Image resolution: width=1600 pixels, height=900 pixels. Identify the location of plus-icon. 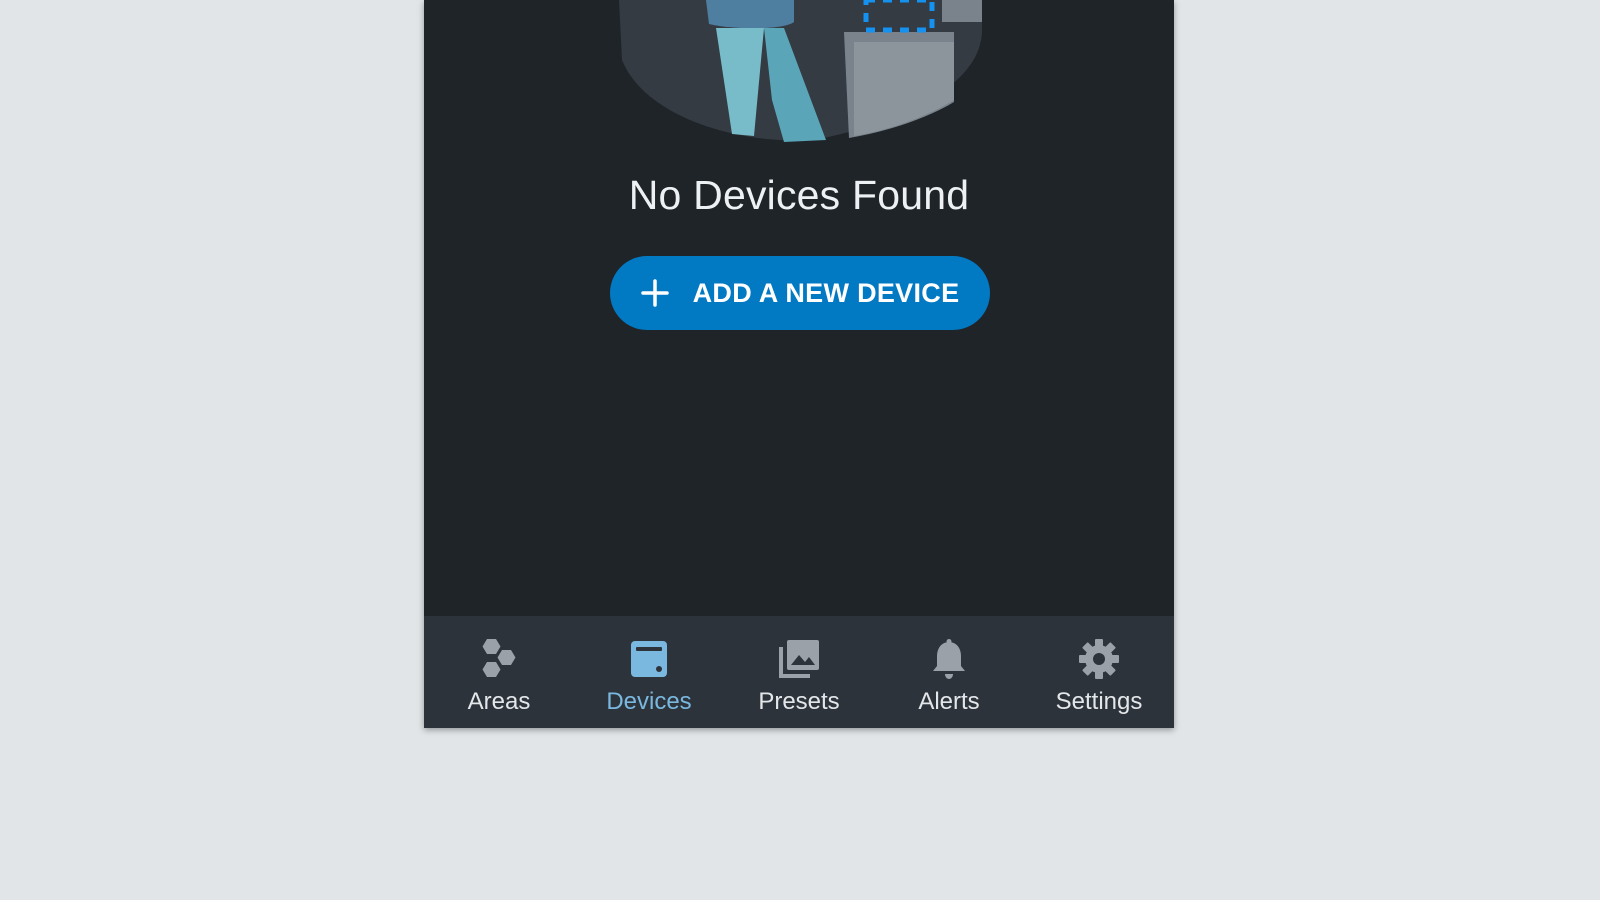
(654, 293).